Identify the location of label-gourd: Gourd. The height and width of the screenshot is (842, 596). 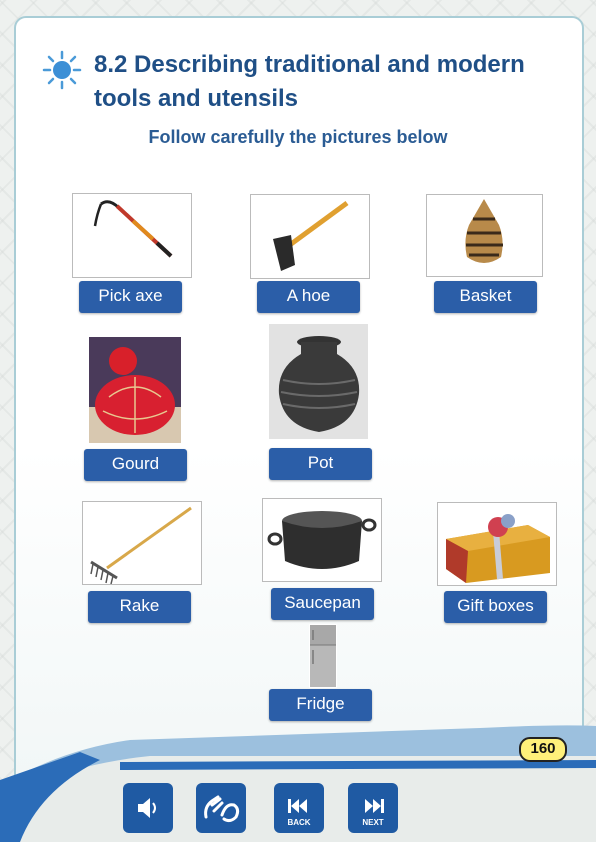
(135, 465).